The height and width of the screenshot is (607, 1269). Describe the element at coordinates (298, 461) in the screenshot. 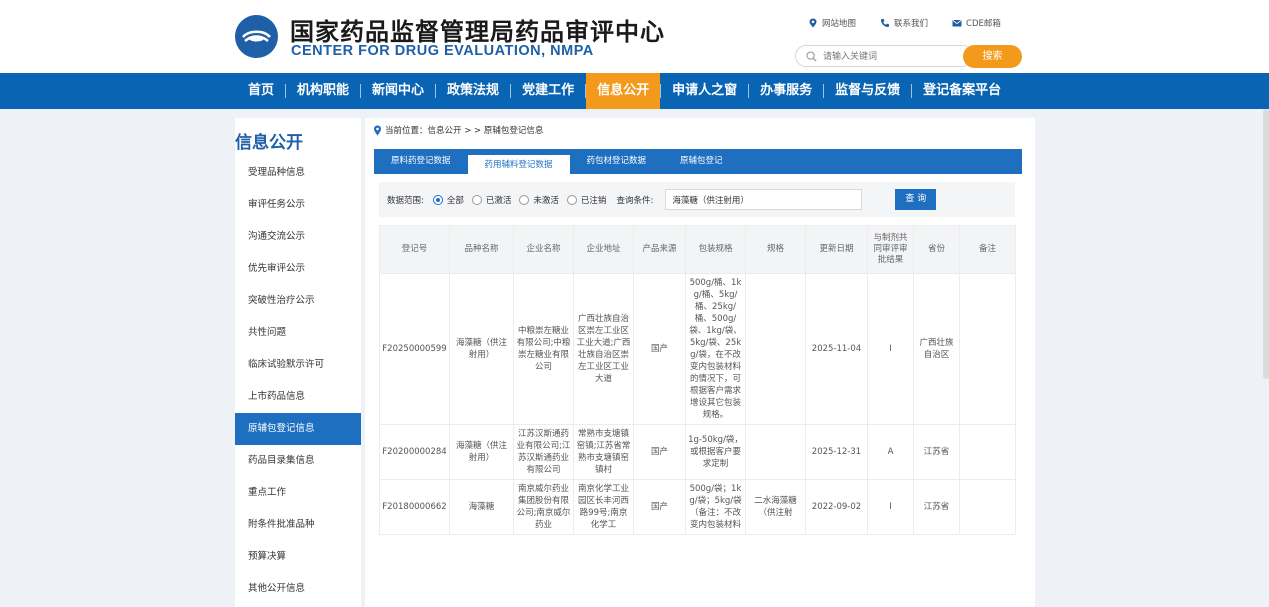

I see `sidebar-item: 药品目录集信息` at that location.